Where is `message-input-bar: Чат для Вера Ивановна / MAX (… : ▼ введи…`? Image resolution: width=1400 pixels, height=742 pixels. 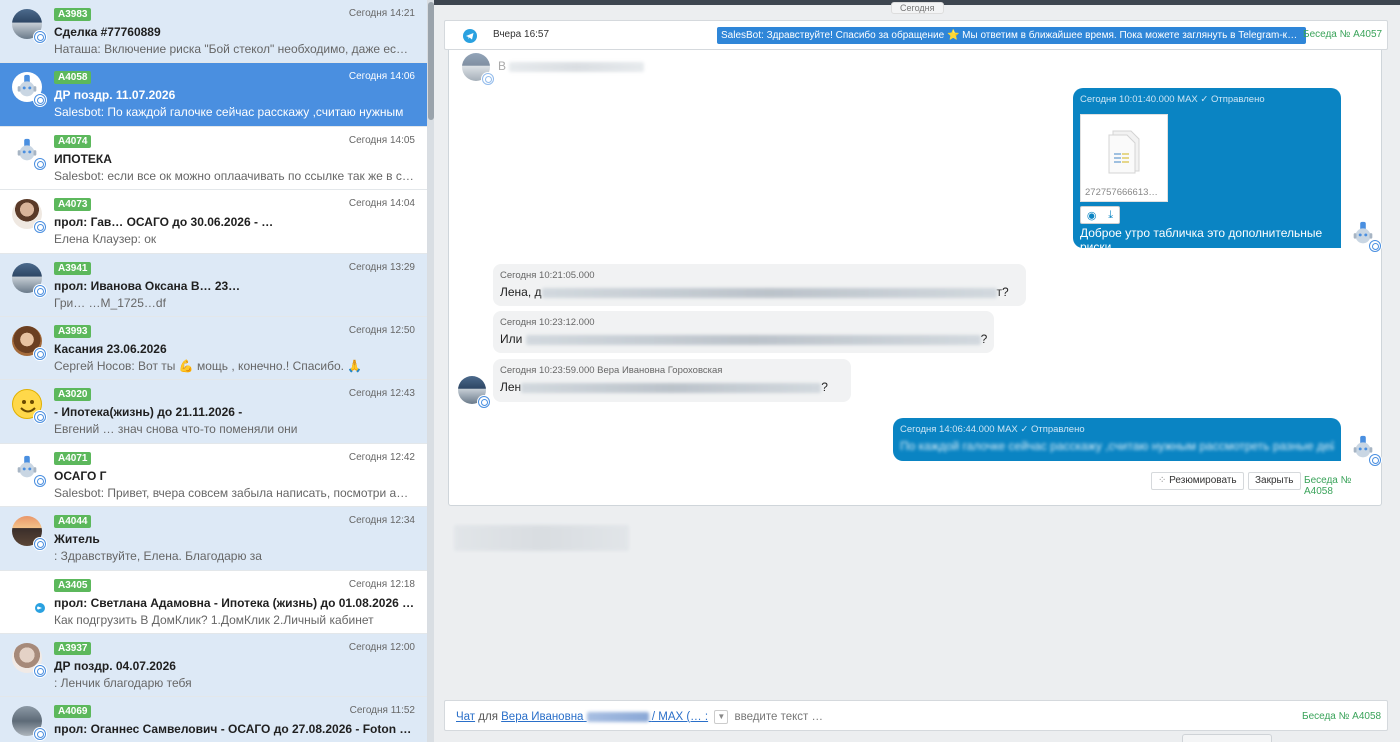 message-input-bar: Чат для Вера Ивановна / MAX (… : ▼ введи… is located at coordinates (916, 715).